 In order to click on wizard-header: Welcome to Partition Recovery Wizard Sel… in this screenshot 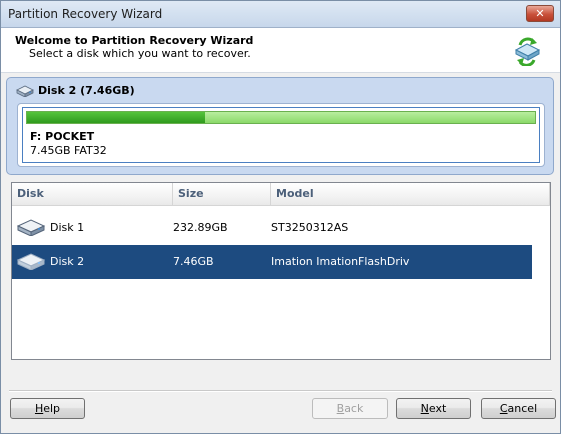, I will do `click(280, 50)`.